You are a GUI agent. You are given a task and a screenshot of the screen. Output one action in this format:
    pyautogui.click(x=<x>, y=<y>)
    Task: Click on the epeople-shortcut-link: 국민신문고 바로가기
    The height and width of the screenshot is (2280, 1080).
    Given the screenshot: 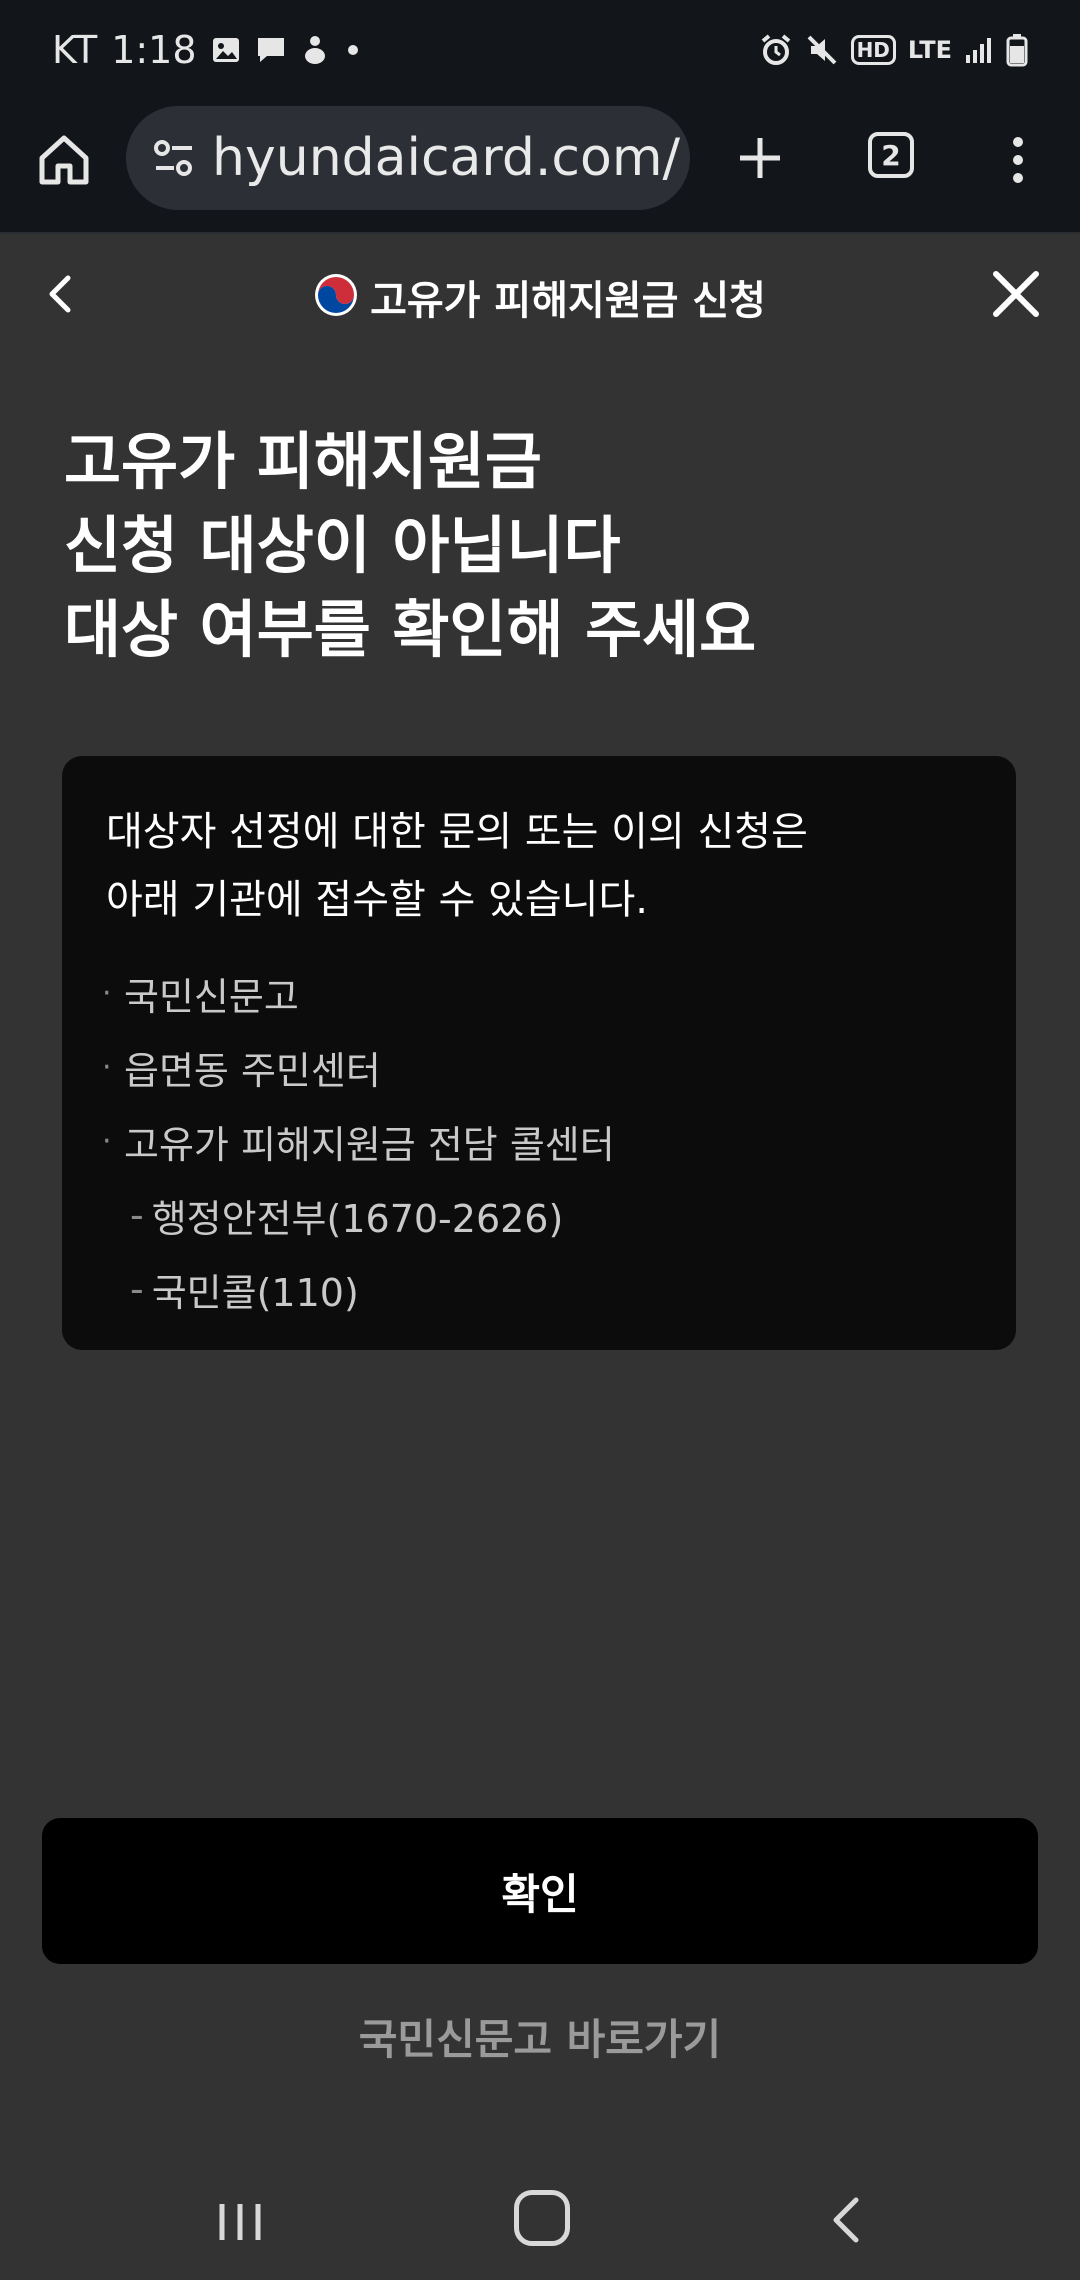 What is the action you would take?
    pyautogui.click(x=540, y=2036)
    